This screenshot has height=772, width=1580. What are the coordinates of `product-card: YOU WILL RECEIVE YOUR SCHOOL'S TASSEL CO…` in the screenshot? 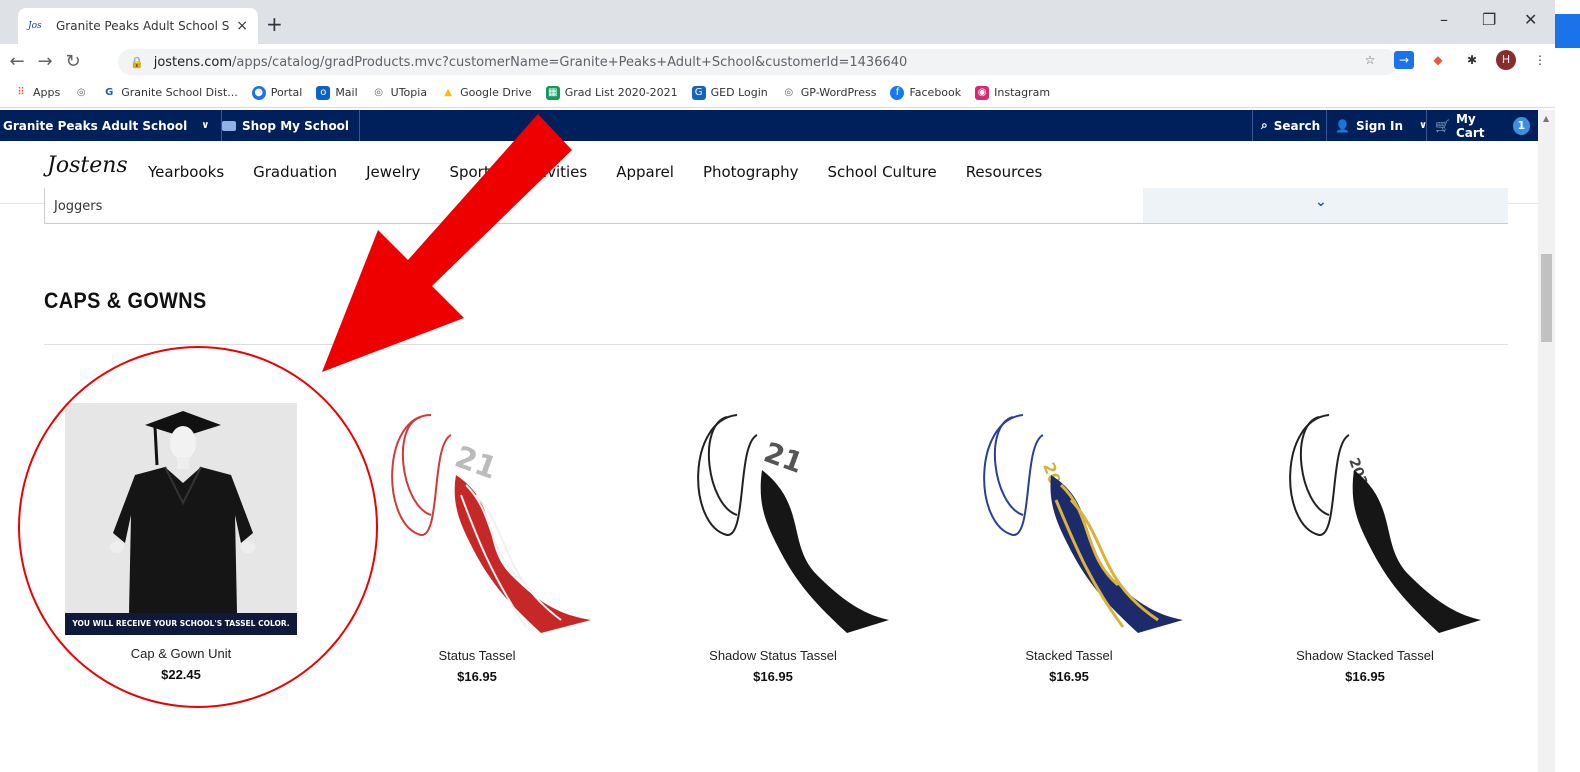 It's located at (181, 533).